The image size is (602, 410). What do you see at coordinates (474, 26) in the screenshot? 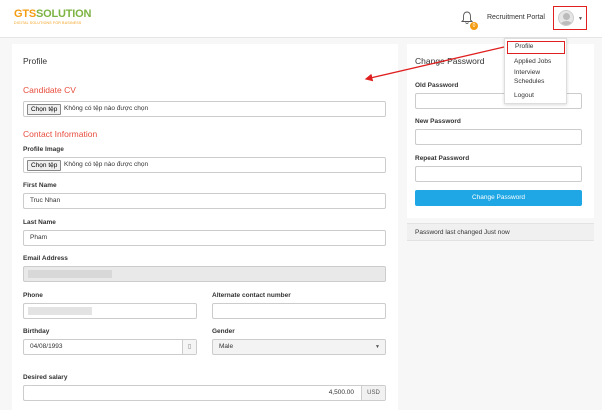
I see `notification-badge: 0` at bounding box center [474, 26].